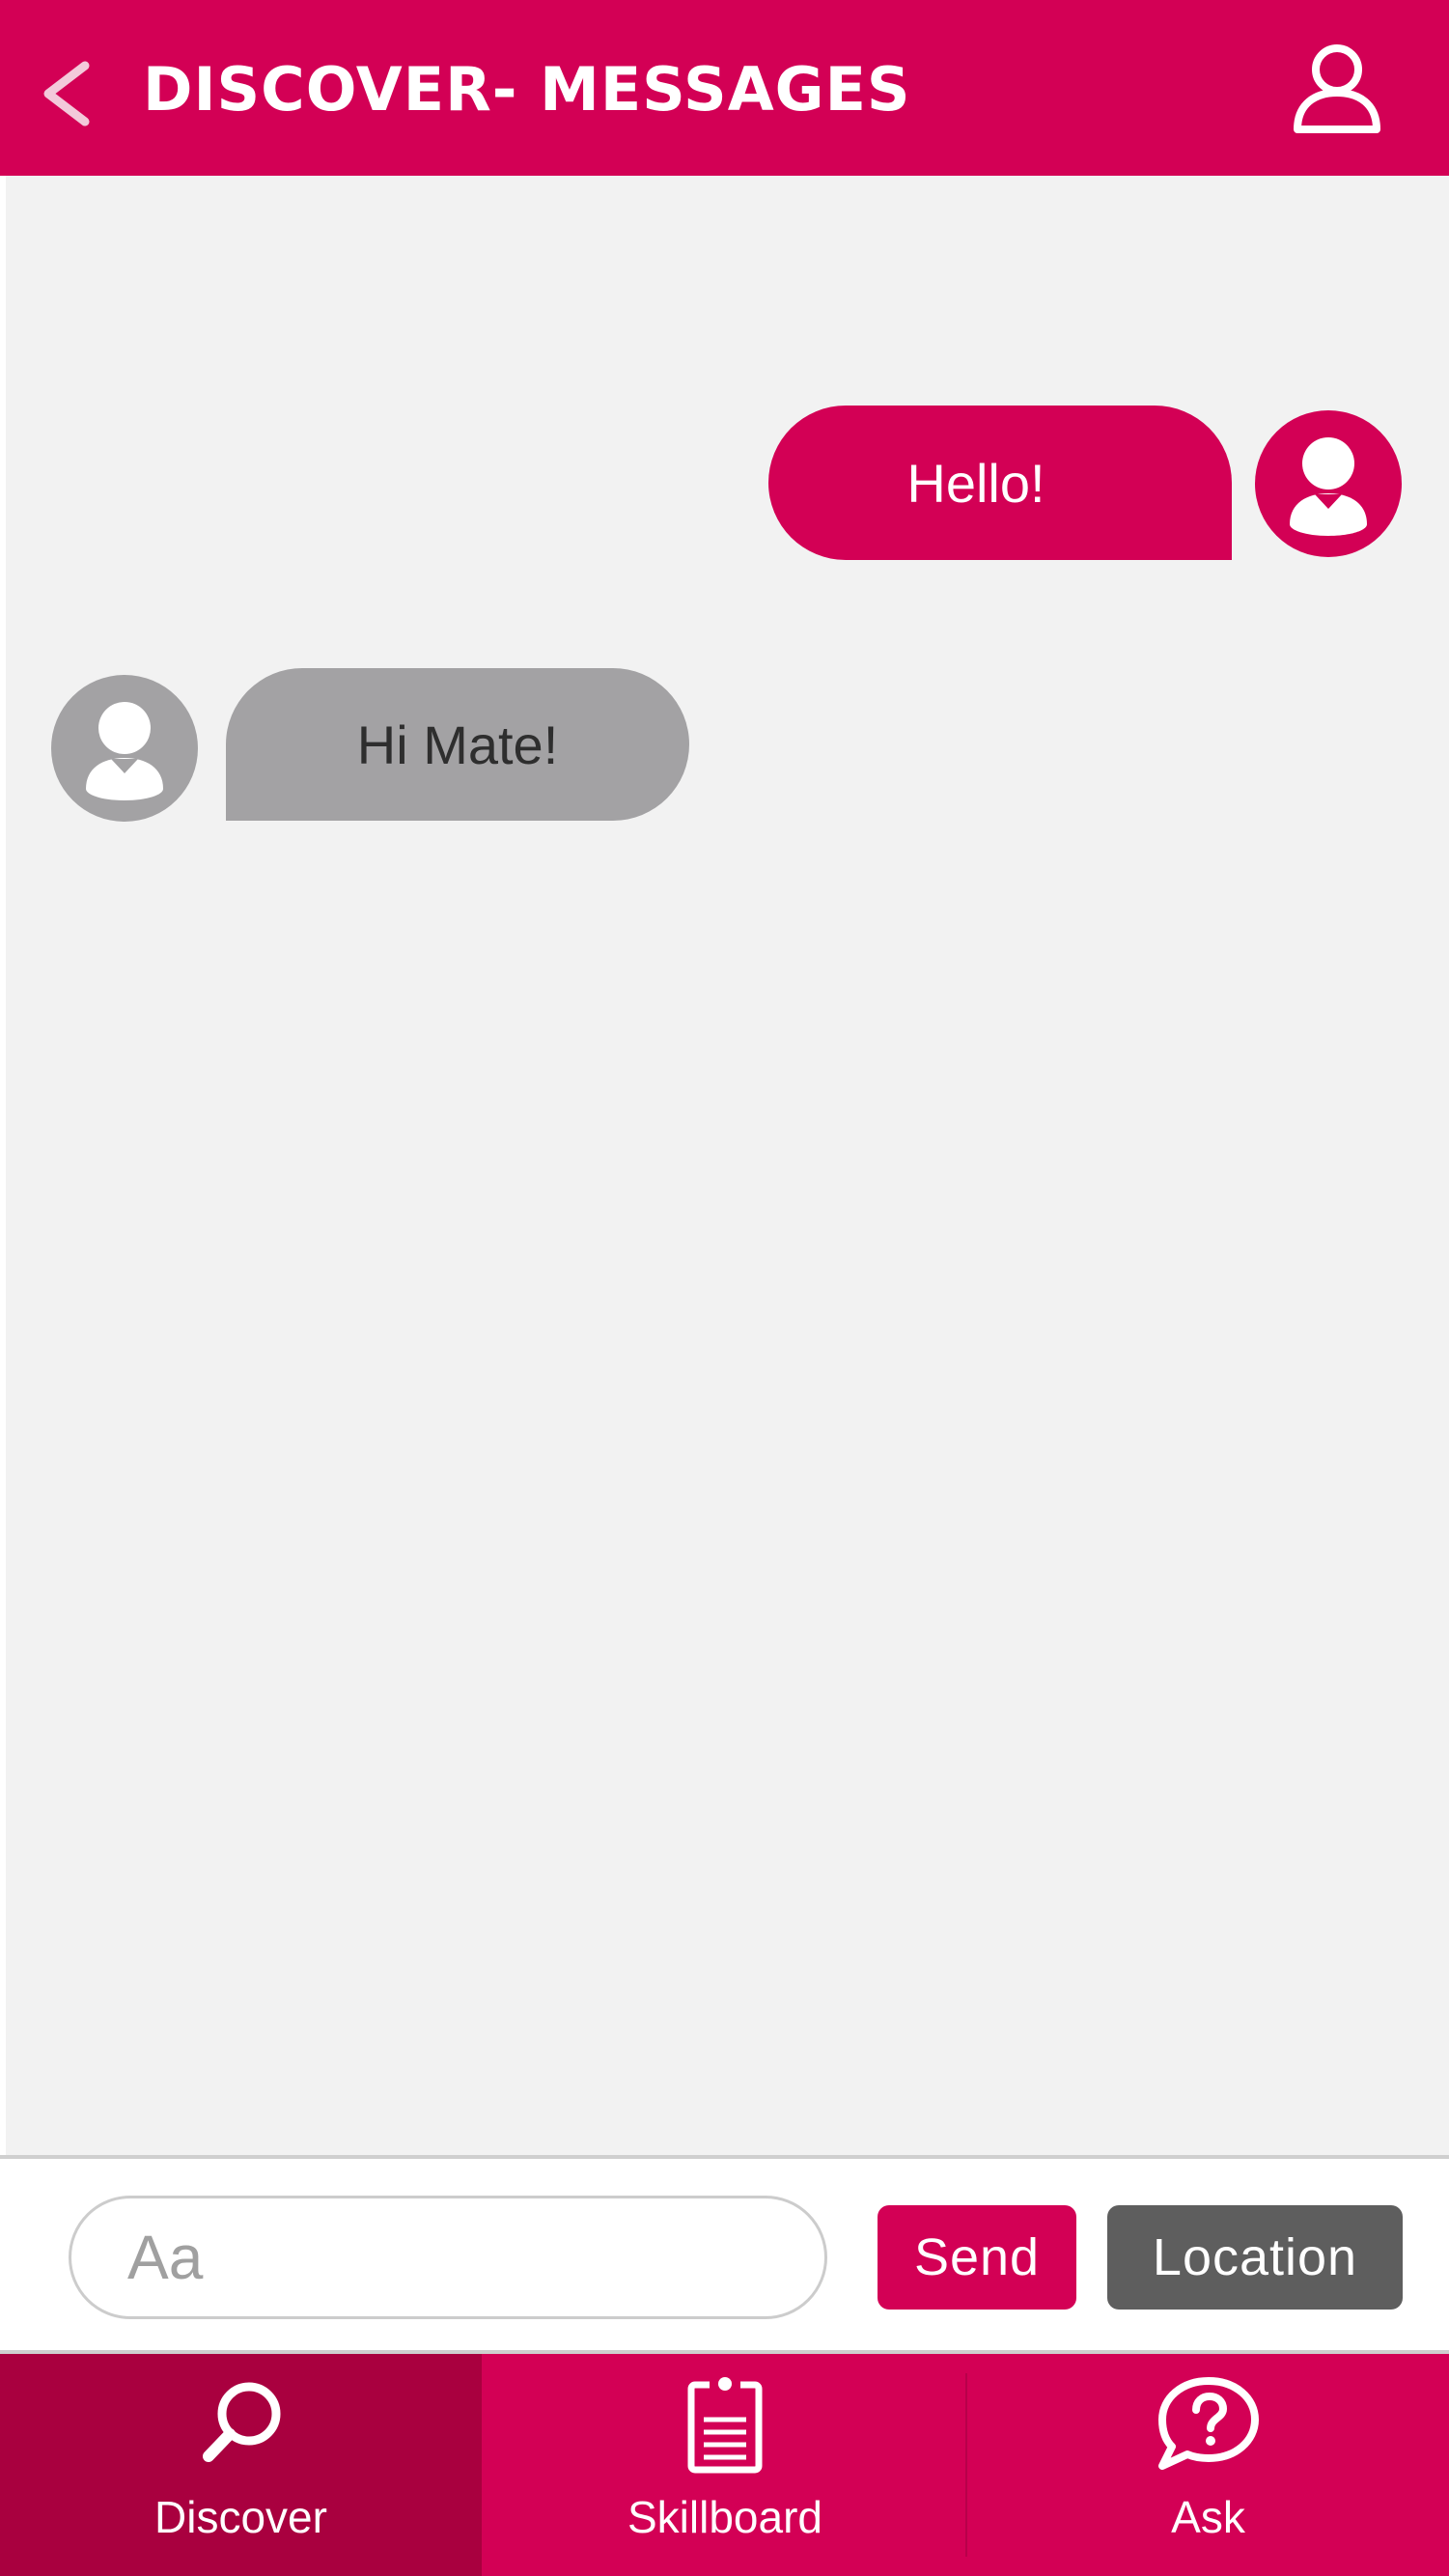 This screenshot has height=2576, width=1449. I want to click on app-header: DISCOVER- MESSAGES, so click(724, 88).